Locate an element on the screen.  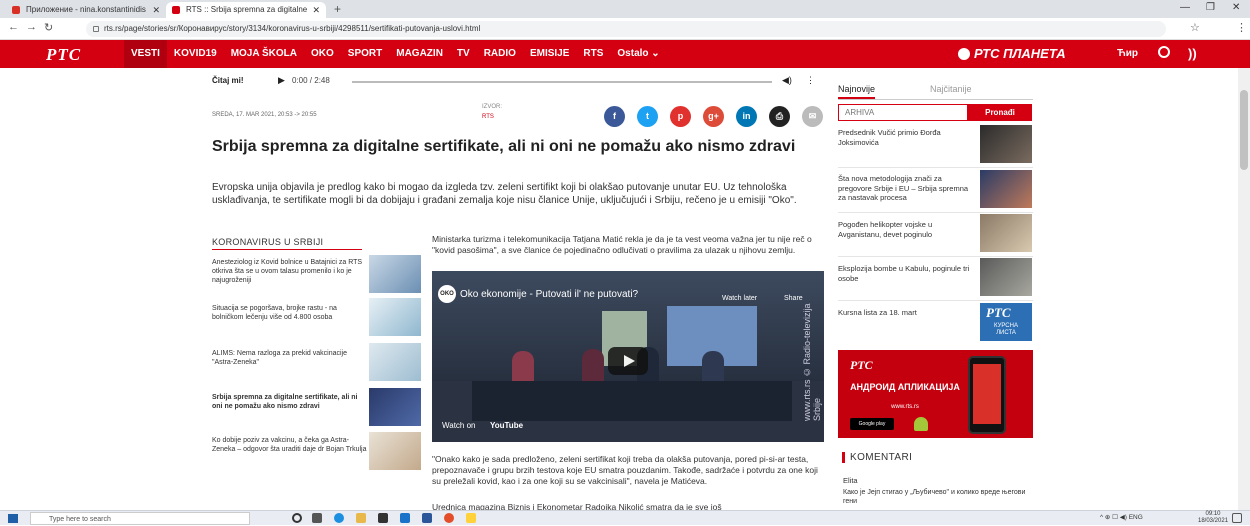
menu-item-emisije: EMISIJE is located at coordinates (549, 54).